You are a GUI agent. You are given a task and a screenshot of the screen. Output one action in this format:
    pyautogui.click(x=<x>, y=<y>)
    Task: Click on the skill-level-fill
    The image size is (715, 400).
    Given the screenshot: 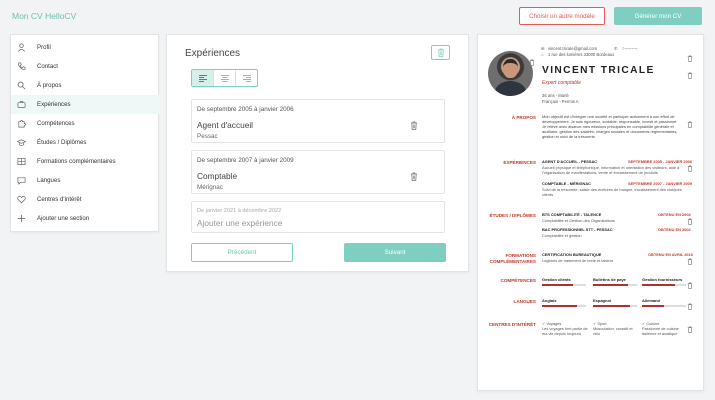 What is the action you would take?
    pyautogui.click(x=557, y=285)
    